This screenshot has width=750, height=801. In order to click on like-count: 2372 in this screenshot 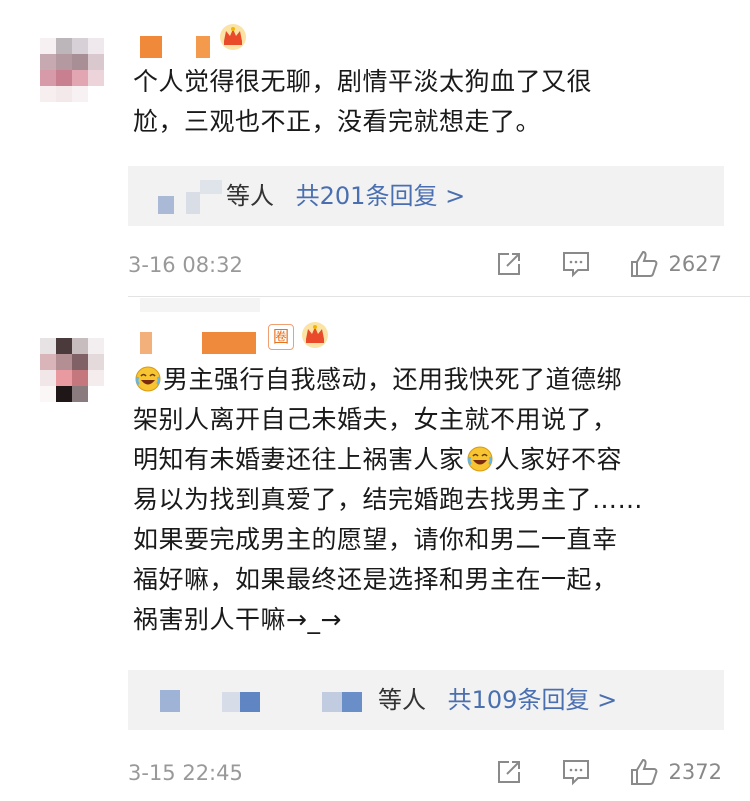, I will do `click(695, 772)`.